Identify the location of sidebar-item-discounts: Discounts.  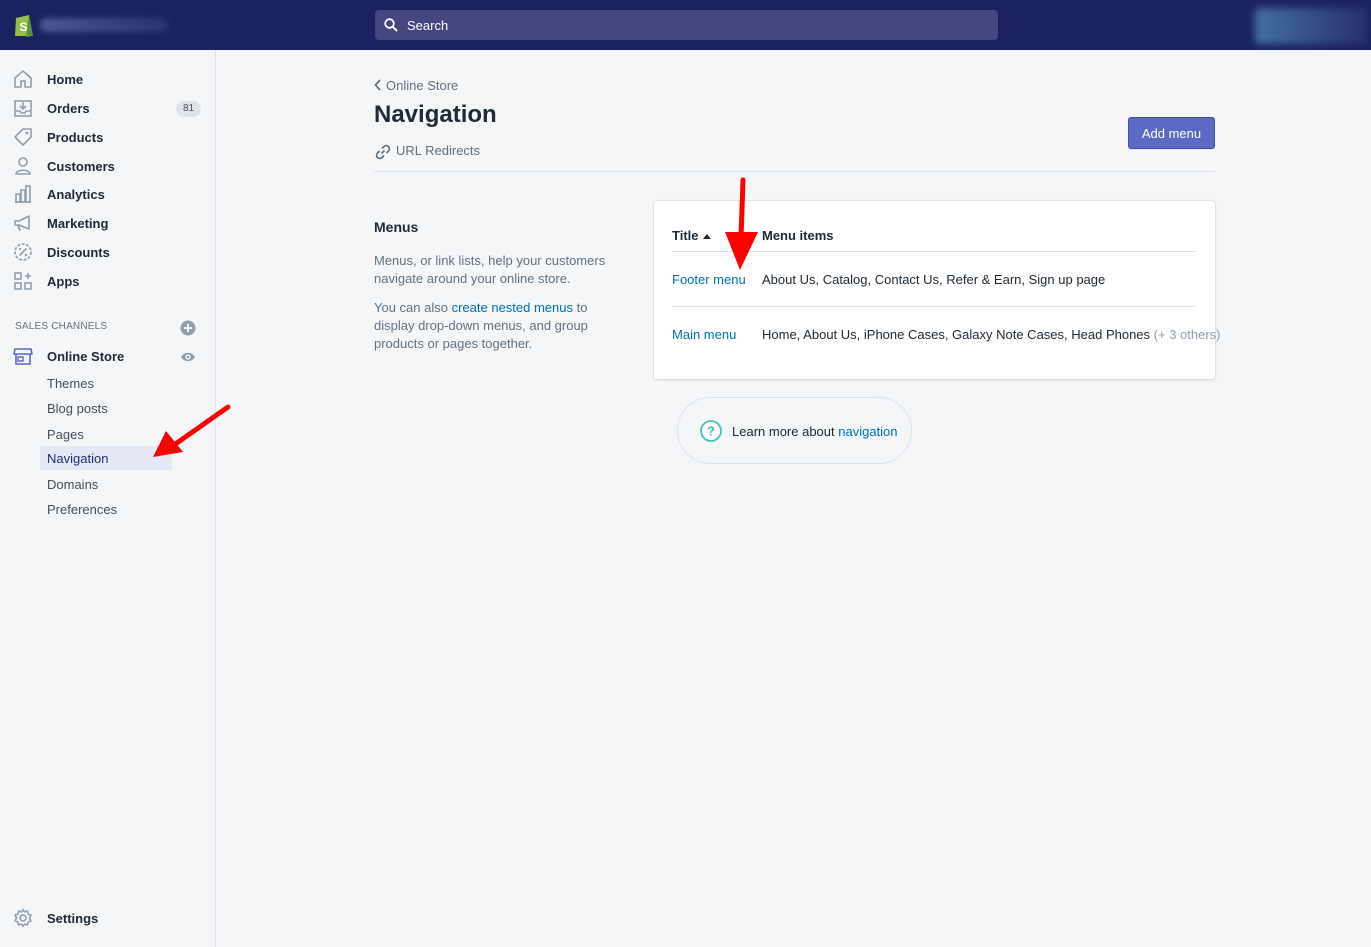
(107, 252).